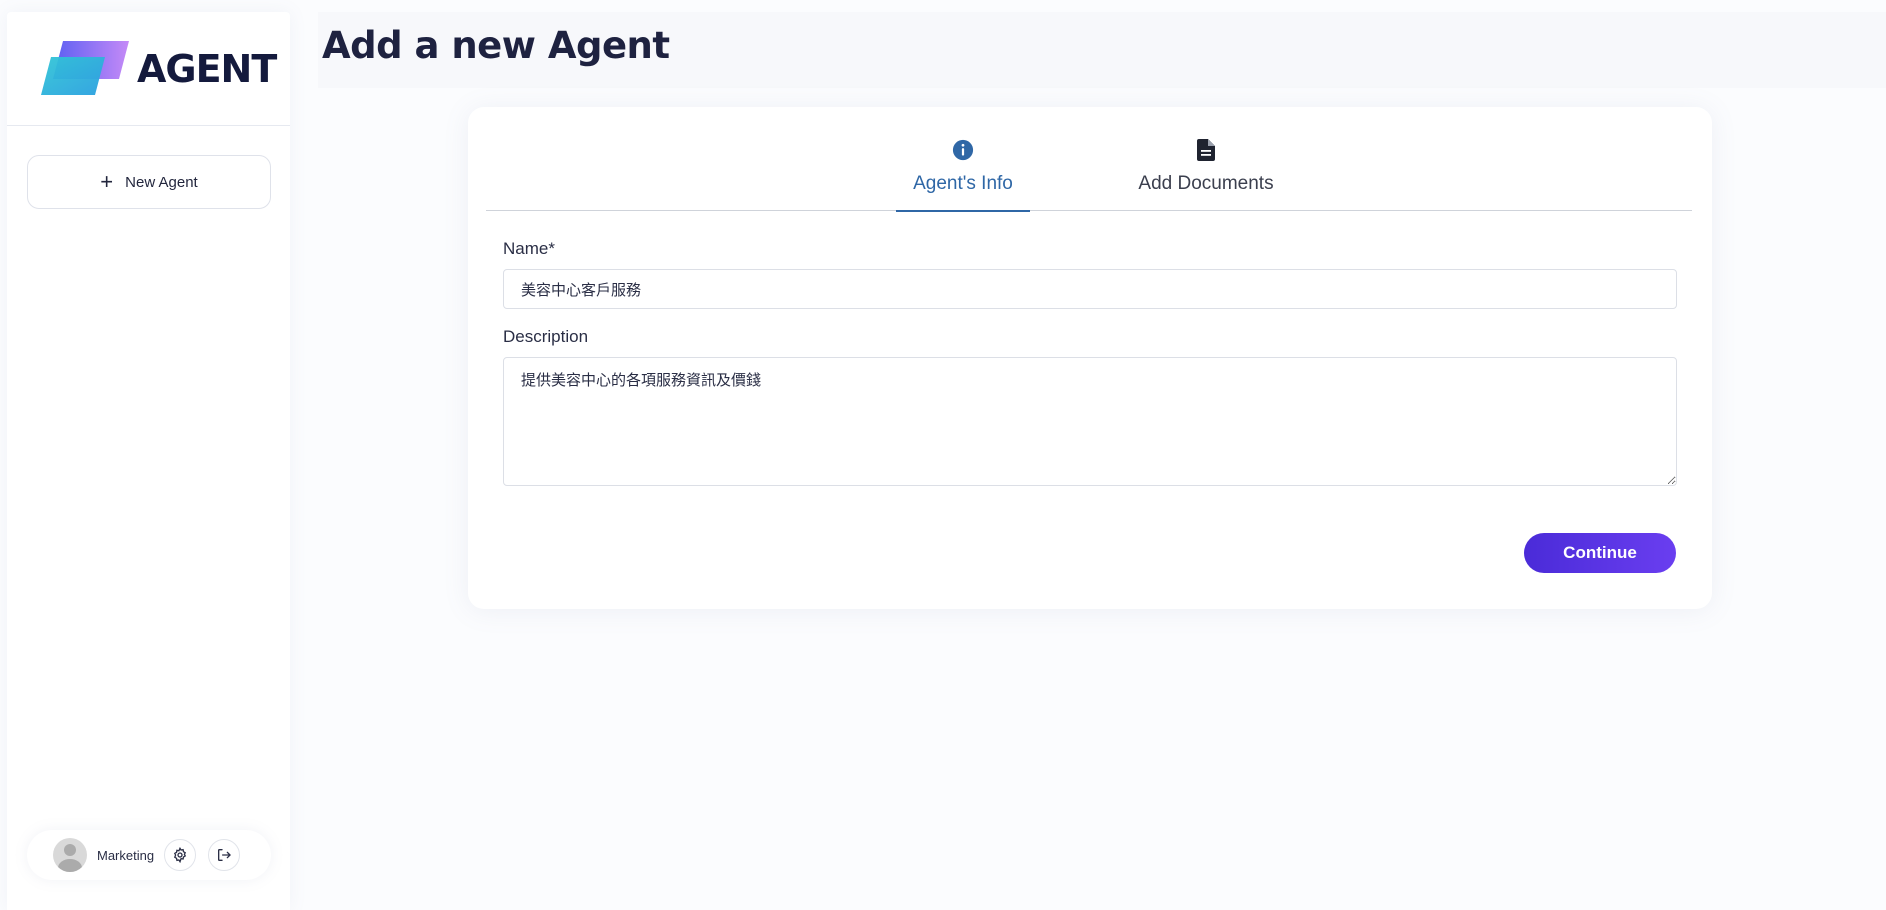 The image size is (1886, 910). I want to click on tab-label: Add Documents, so click(1206, 183).